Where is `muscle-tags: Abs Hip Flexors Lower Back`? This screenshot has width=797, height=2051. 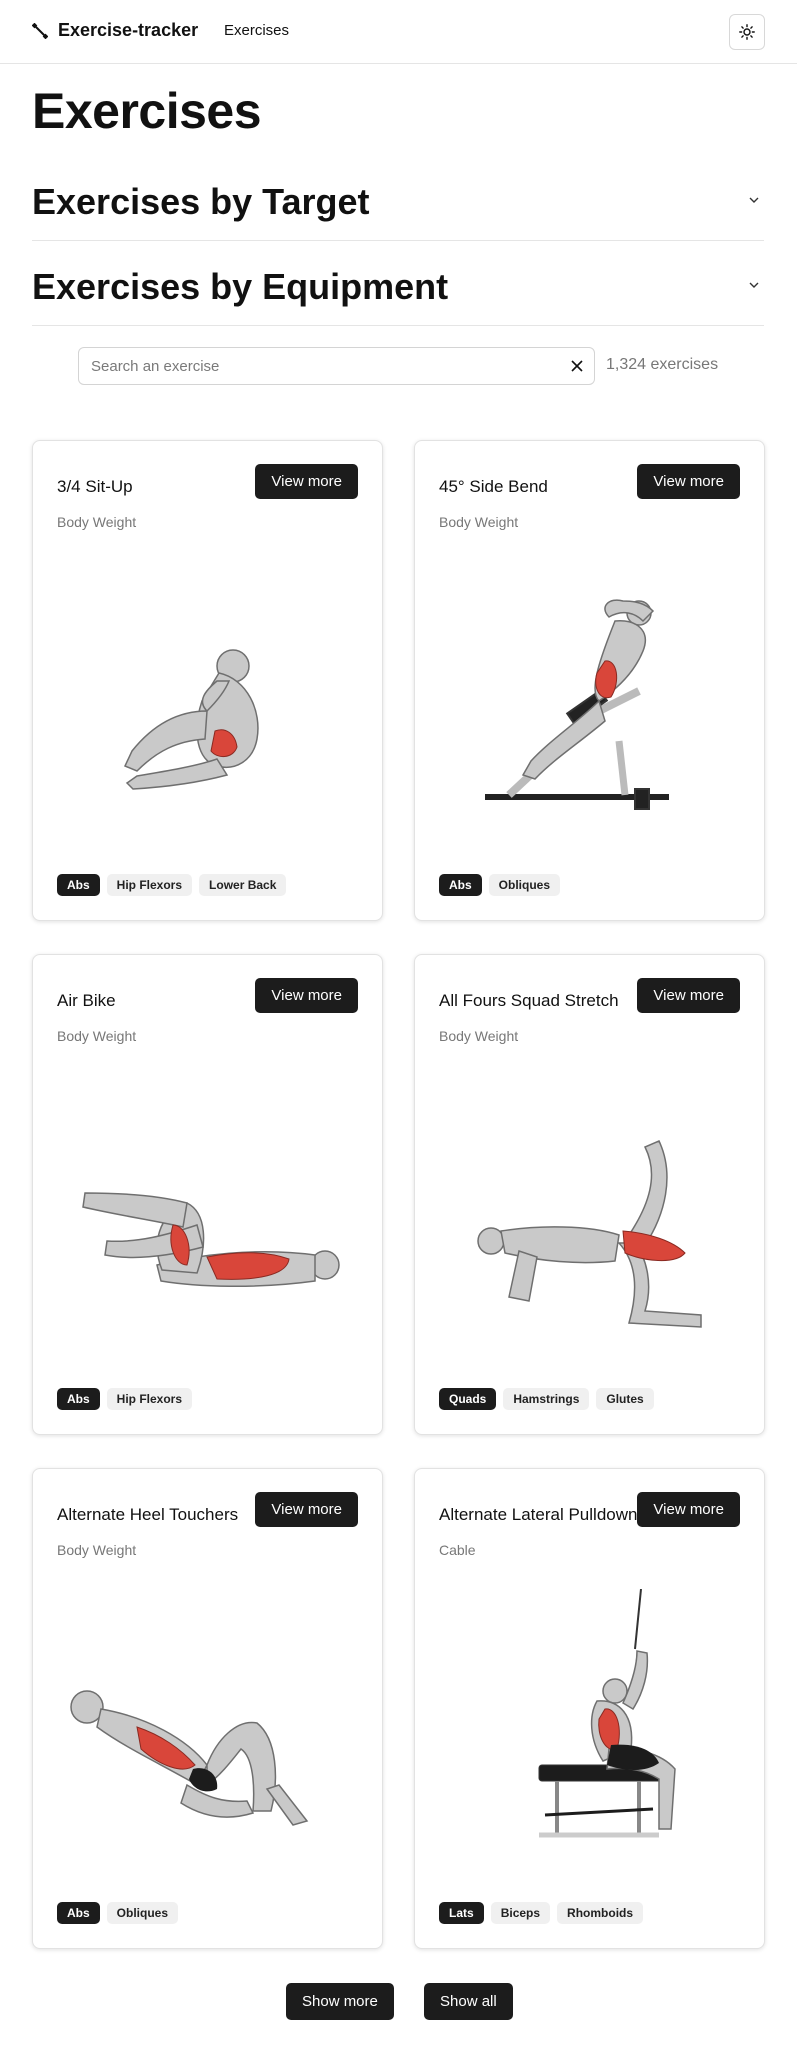
muscle-tags: Abs Hip Flexors Lower Back is located at coordinates (172, 885).